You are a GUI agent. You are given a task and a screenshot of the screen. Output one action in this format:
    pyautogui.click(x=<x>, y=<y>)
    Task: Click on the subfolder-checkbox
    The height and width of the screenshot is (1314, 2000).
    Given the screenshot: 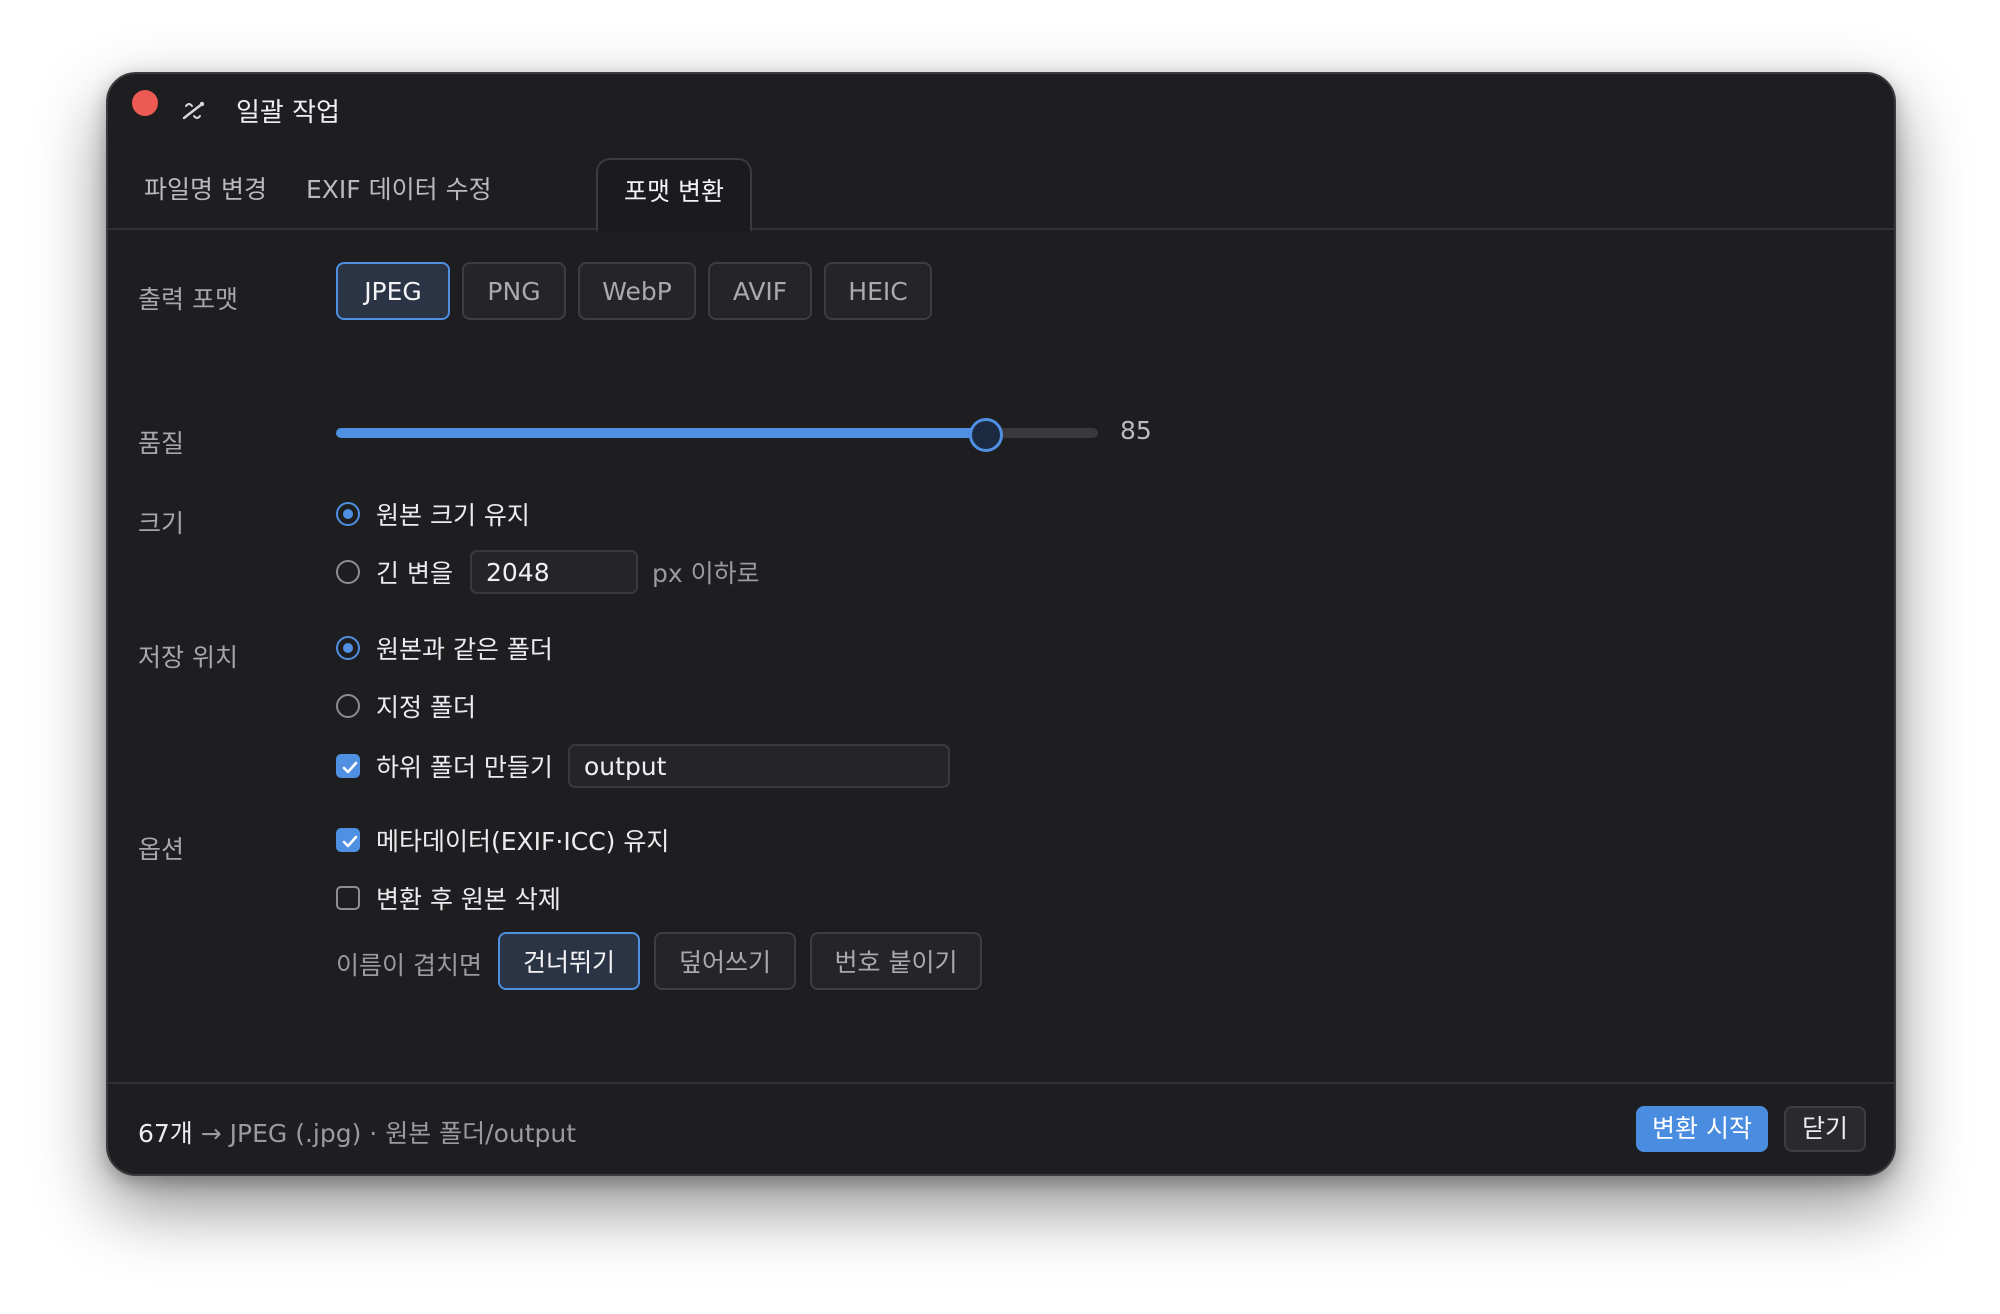 What is the action you would take?
    pyautogui.click(x=348, y=766)
    